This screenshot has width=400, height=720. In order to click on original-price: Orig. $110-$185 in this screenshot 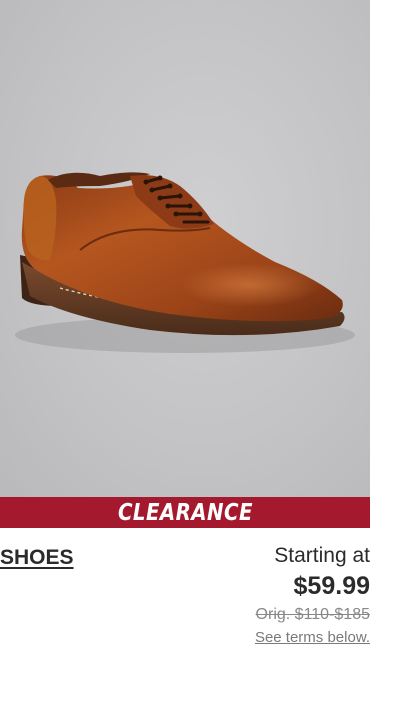, I will do `click(312, 614)`.